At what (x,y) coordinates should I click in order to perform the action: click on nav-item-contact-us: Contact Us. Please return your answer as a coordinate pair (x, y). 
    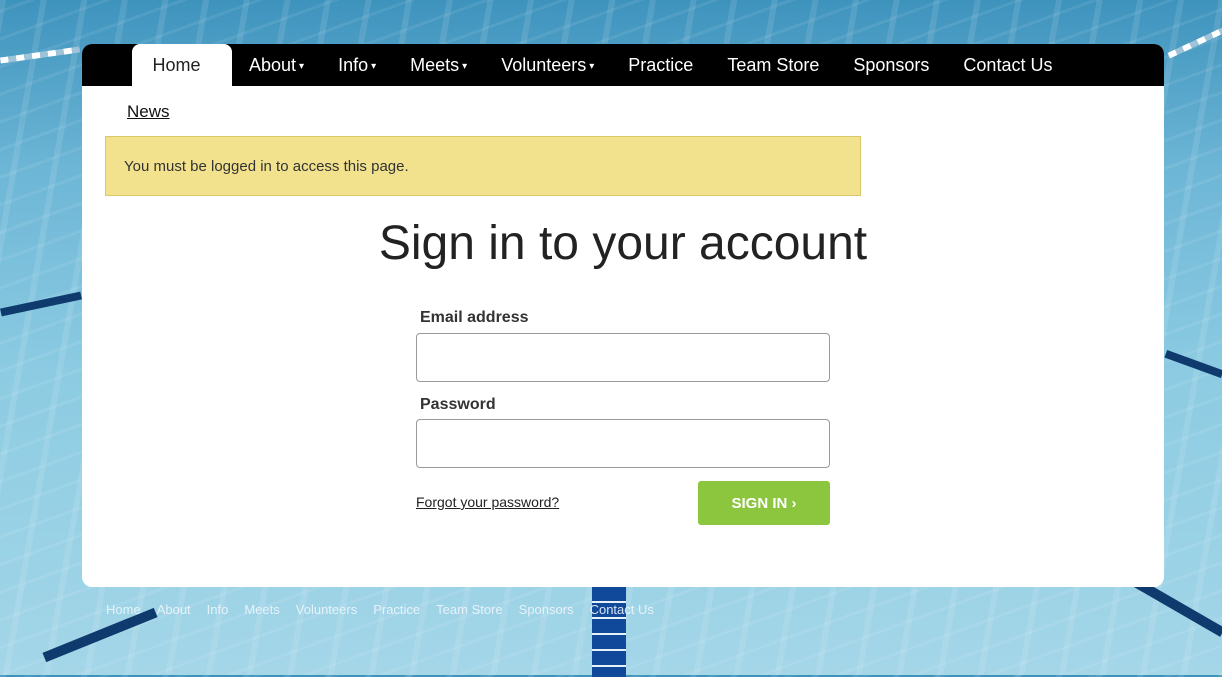
    Looking at the image, I should click on (1007, 65).